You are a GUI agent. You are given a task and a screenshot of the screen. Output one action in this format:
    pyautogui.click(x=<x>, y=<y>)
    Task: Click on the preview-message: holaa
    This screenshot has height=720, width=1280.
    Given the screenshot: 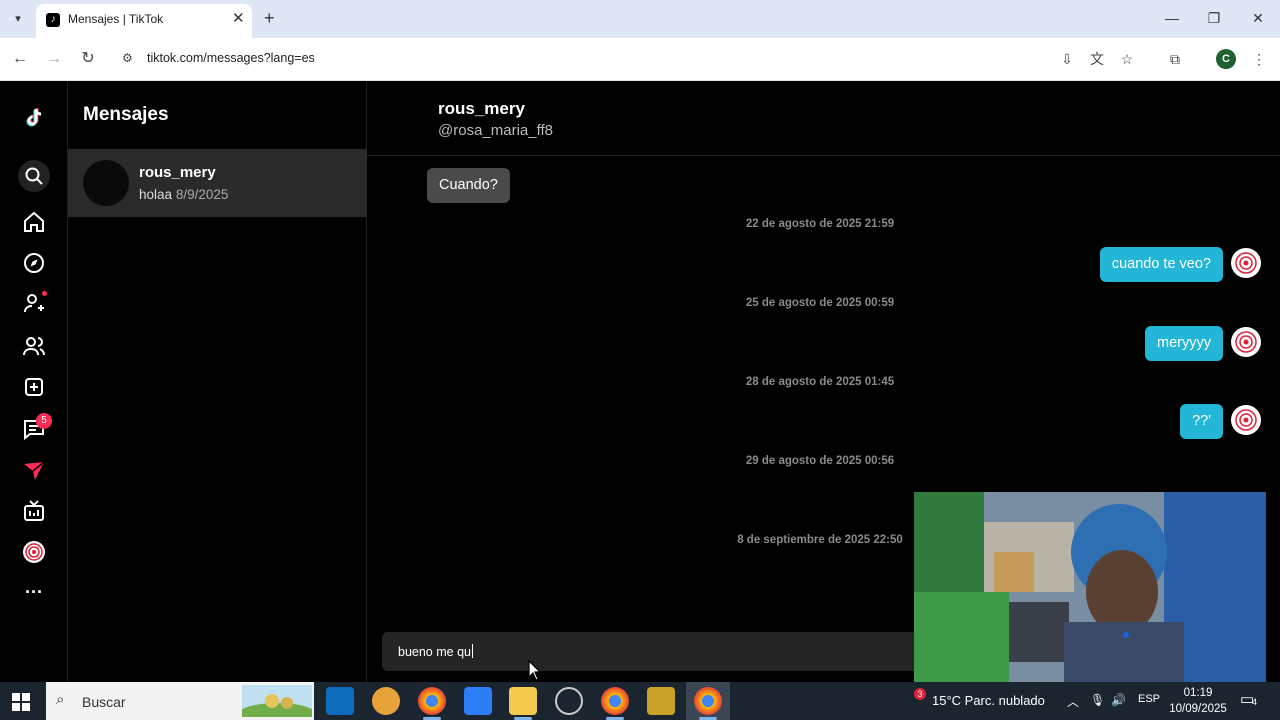 What is the action you would take?
    pyautogui.click(x=156, y=194)
    